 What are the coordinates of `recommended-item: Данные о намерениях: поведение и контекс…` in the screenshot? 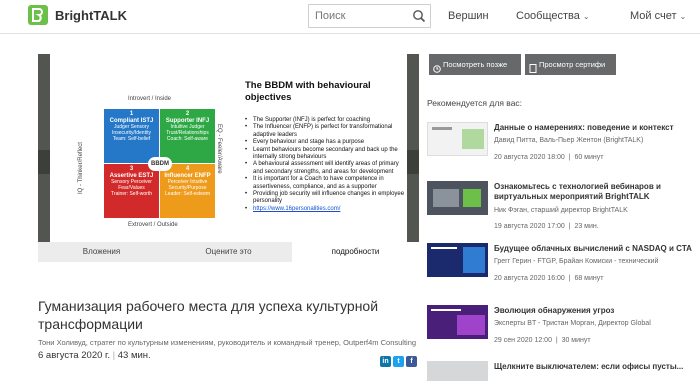 It's located at (563, 153).